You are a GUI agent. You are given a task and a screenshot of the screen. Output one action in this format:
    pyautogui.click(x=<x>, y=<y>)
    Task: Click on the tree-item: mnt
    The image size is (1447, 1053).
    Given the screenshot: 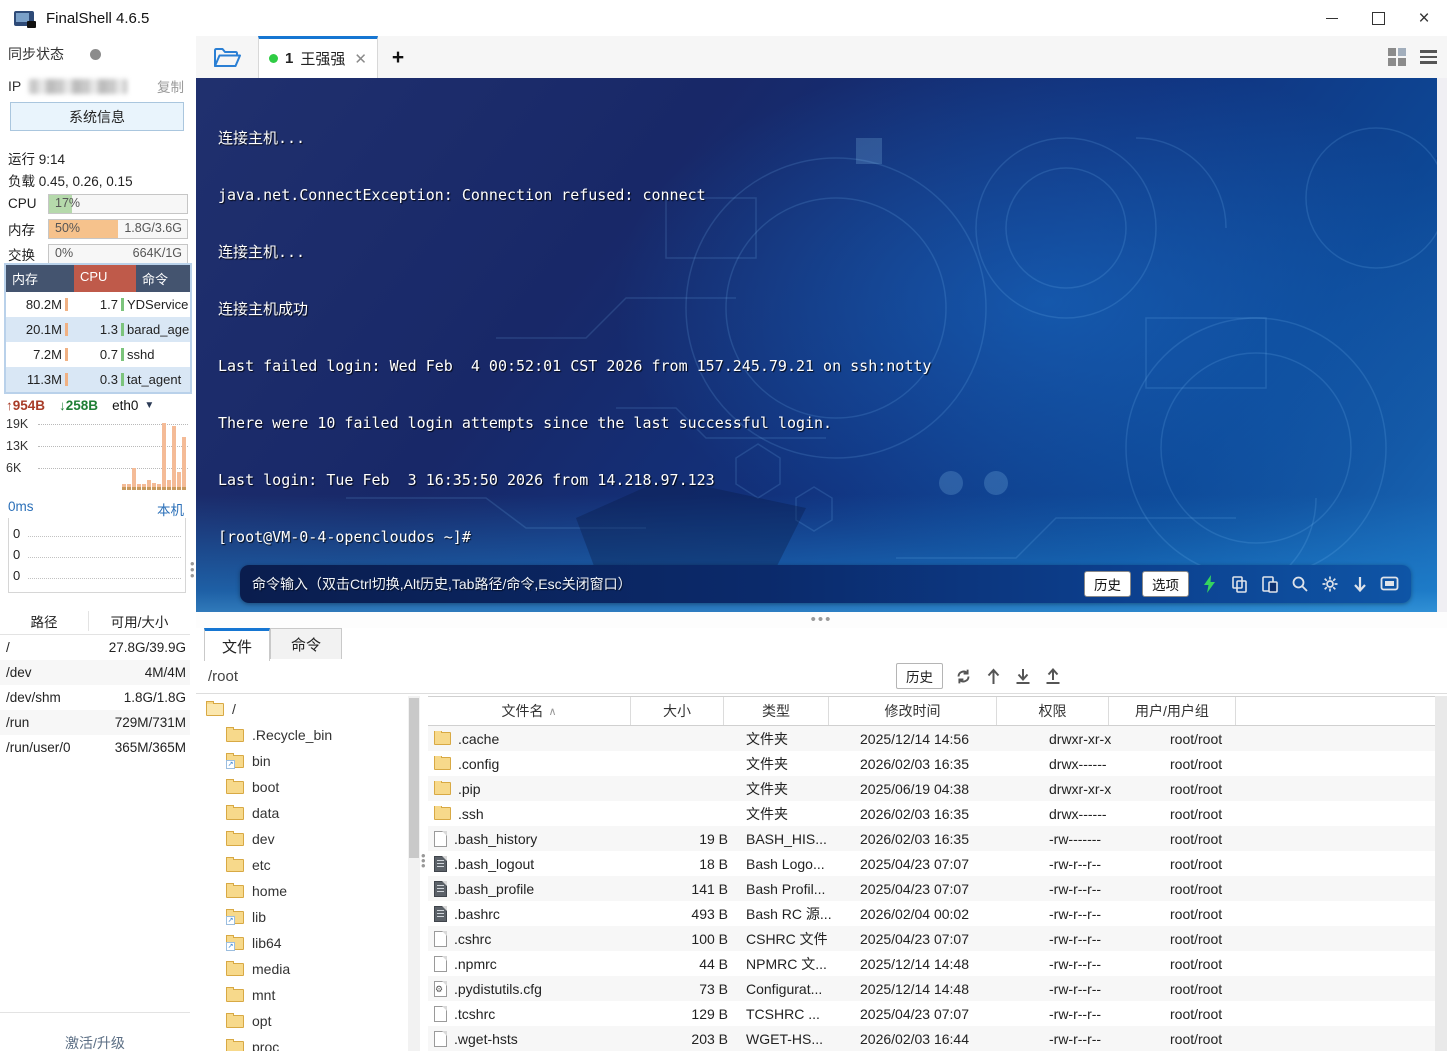 What is the action you would take?
    pyautogui.click(x=302, y=995)
    